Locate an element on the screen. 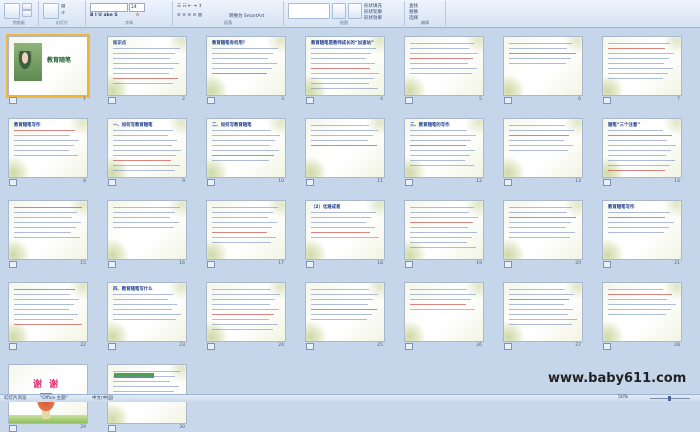 The height and width of the screenshot is (432, 700). zoom-slider is located at coordinates (670, 398).